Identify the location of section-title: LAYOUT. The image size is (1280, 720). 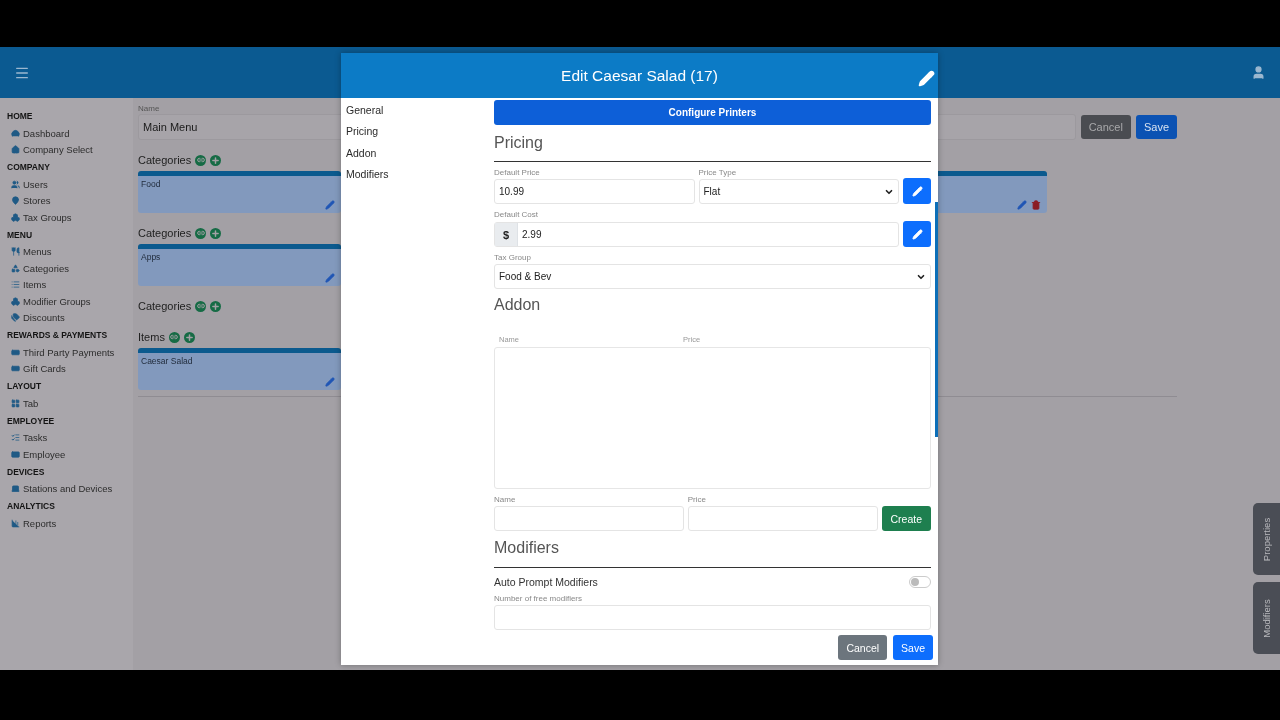
(25, 386).